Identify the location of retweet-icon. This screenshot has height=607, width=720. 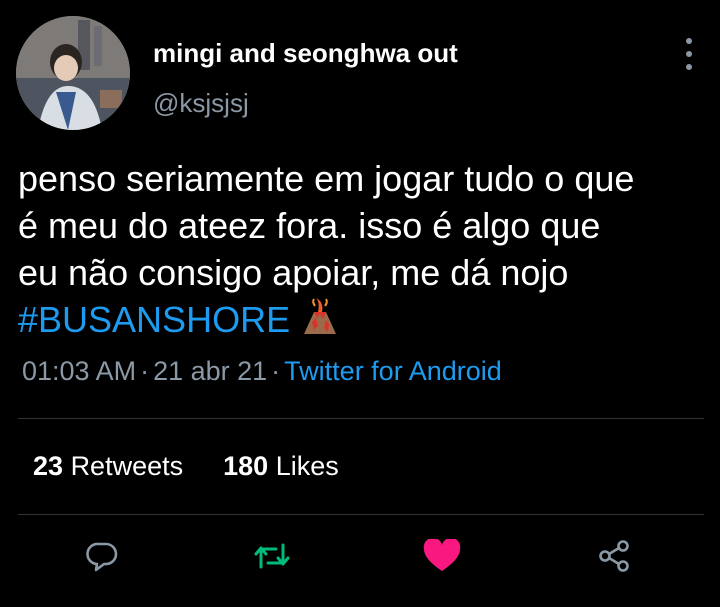
(272, 556).